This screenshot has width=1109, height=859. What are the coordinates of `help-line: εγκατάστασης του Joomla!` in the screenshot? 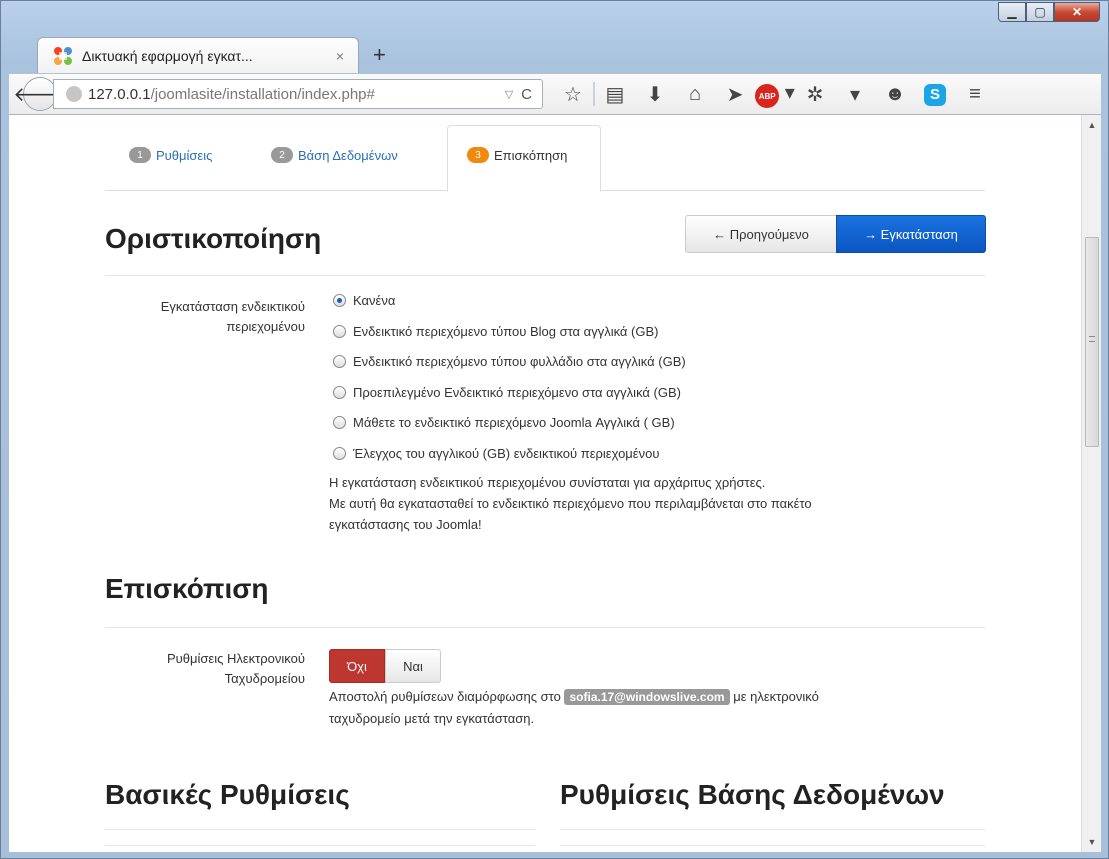 It's located at (405, 524).